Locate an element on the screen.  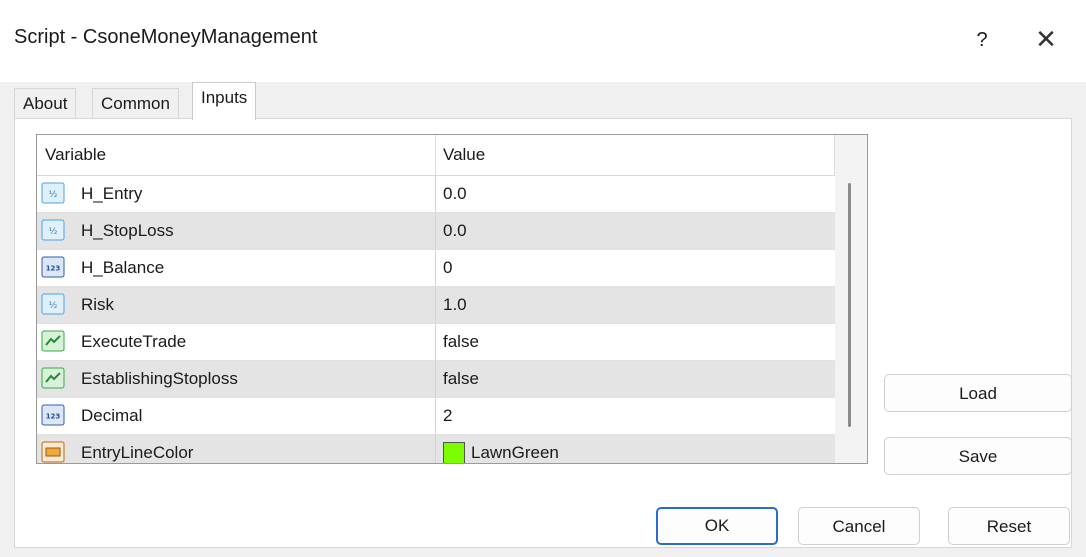
table-row: EstablishingStoploss false is located at coordinates (436, 379).